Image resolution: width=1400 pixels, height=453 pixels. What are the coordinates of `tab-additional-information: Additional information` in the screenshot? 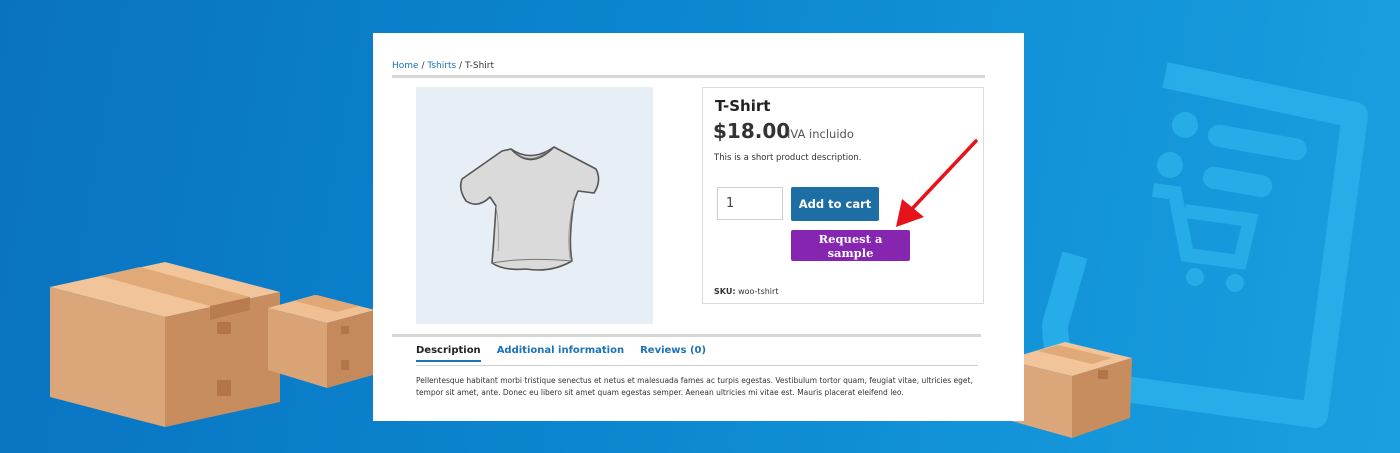 It's located at (560, 353).